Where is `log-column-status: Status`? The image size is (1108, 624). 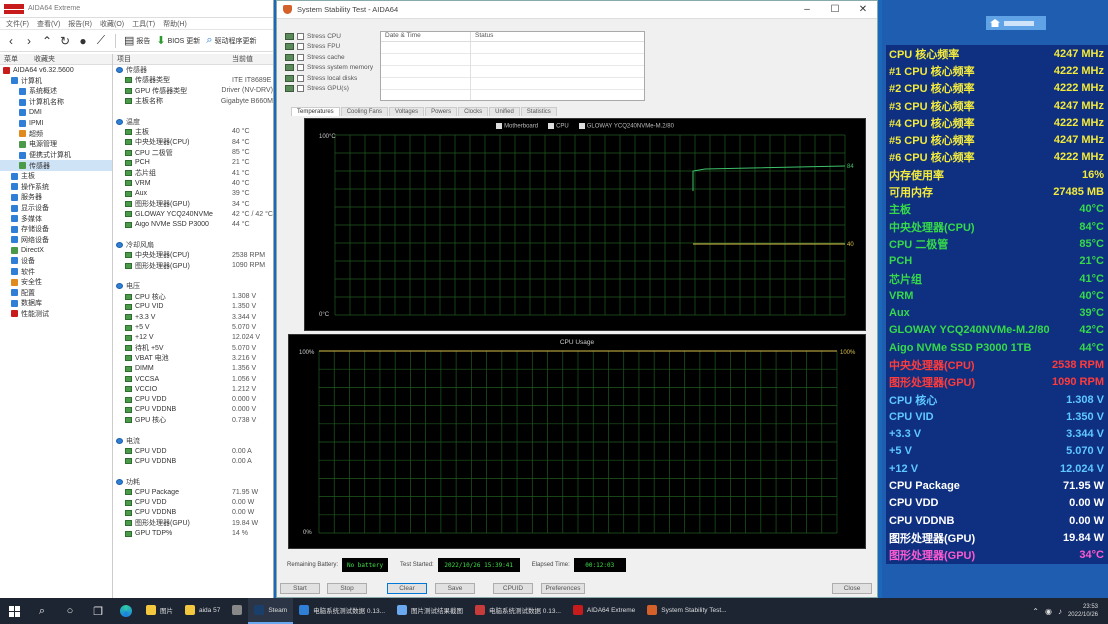
log-column-status: Status is located at coordinates (482, 36).